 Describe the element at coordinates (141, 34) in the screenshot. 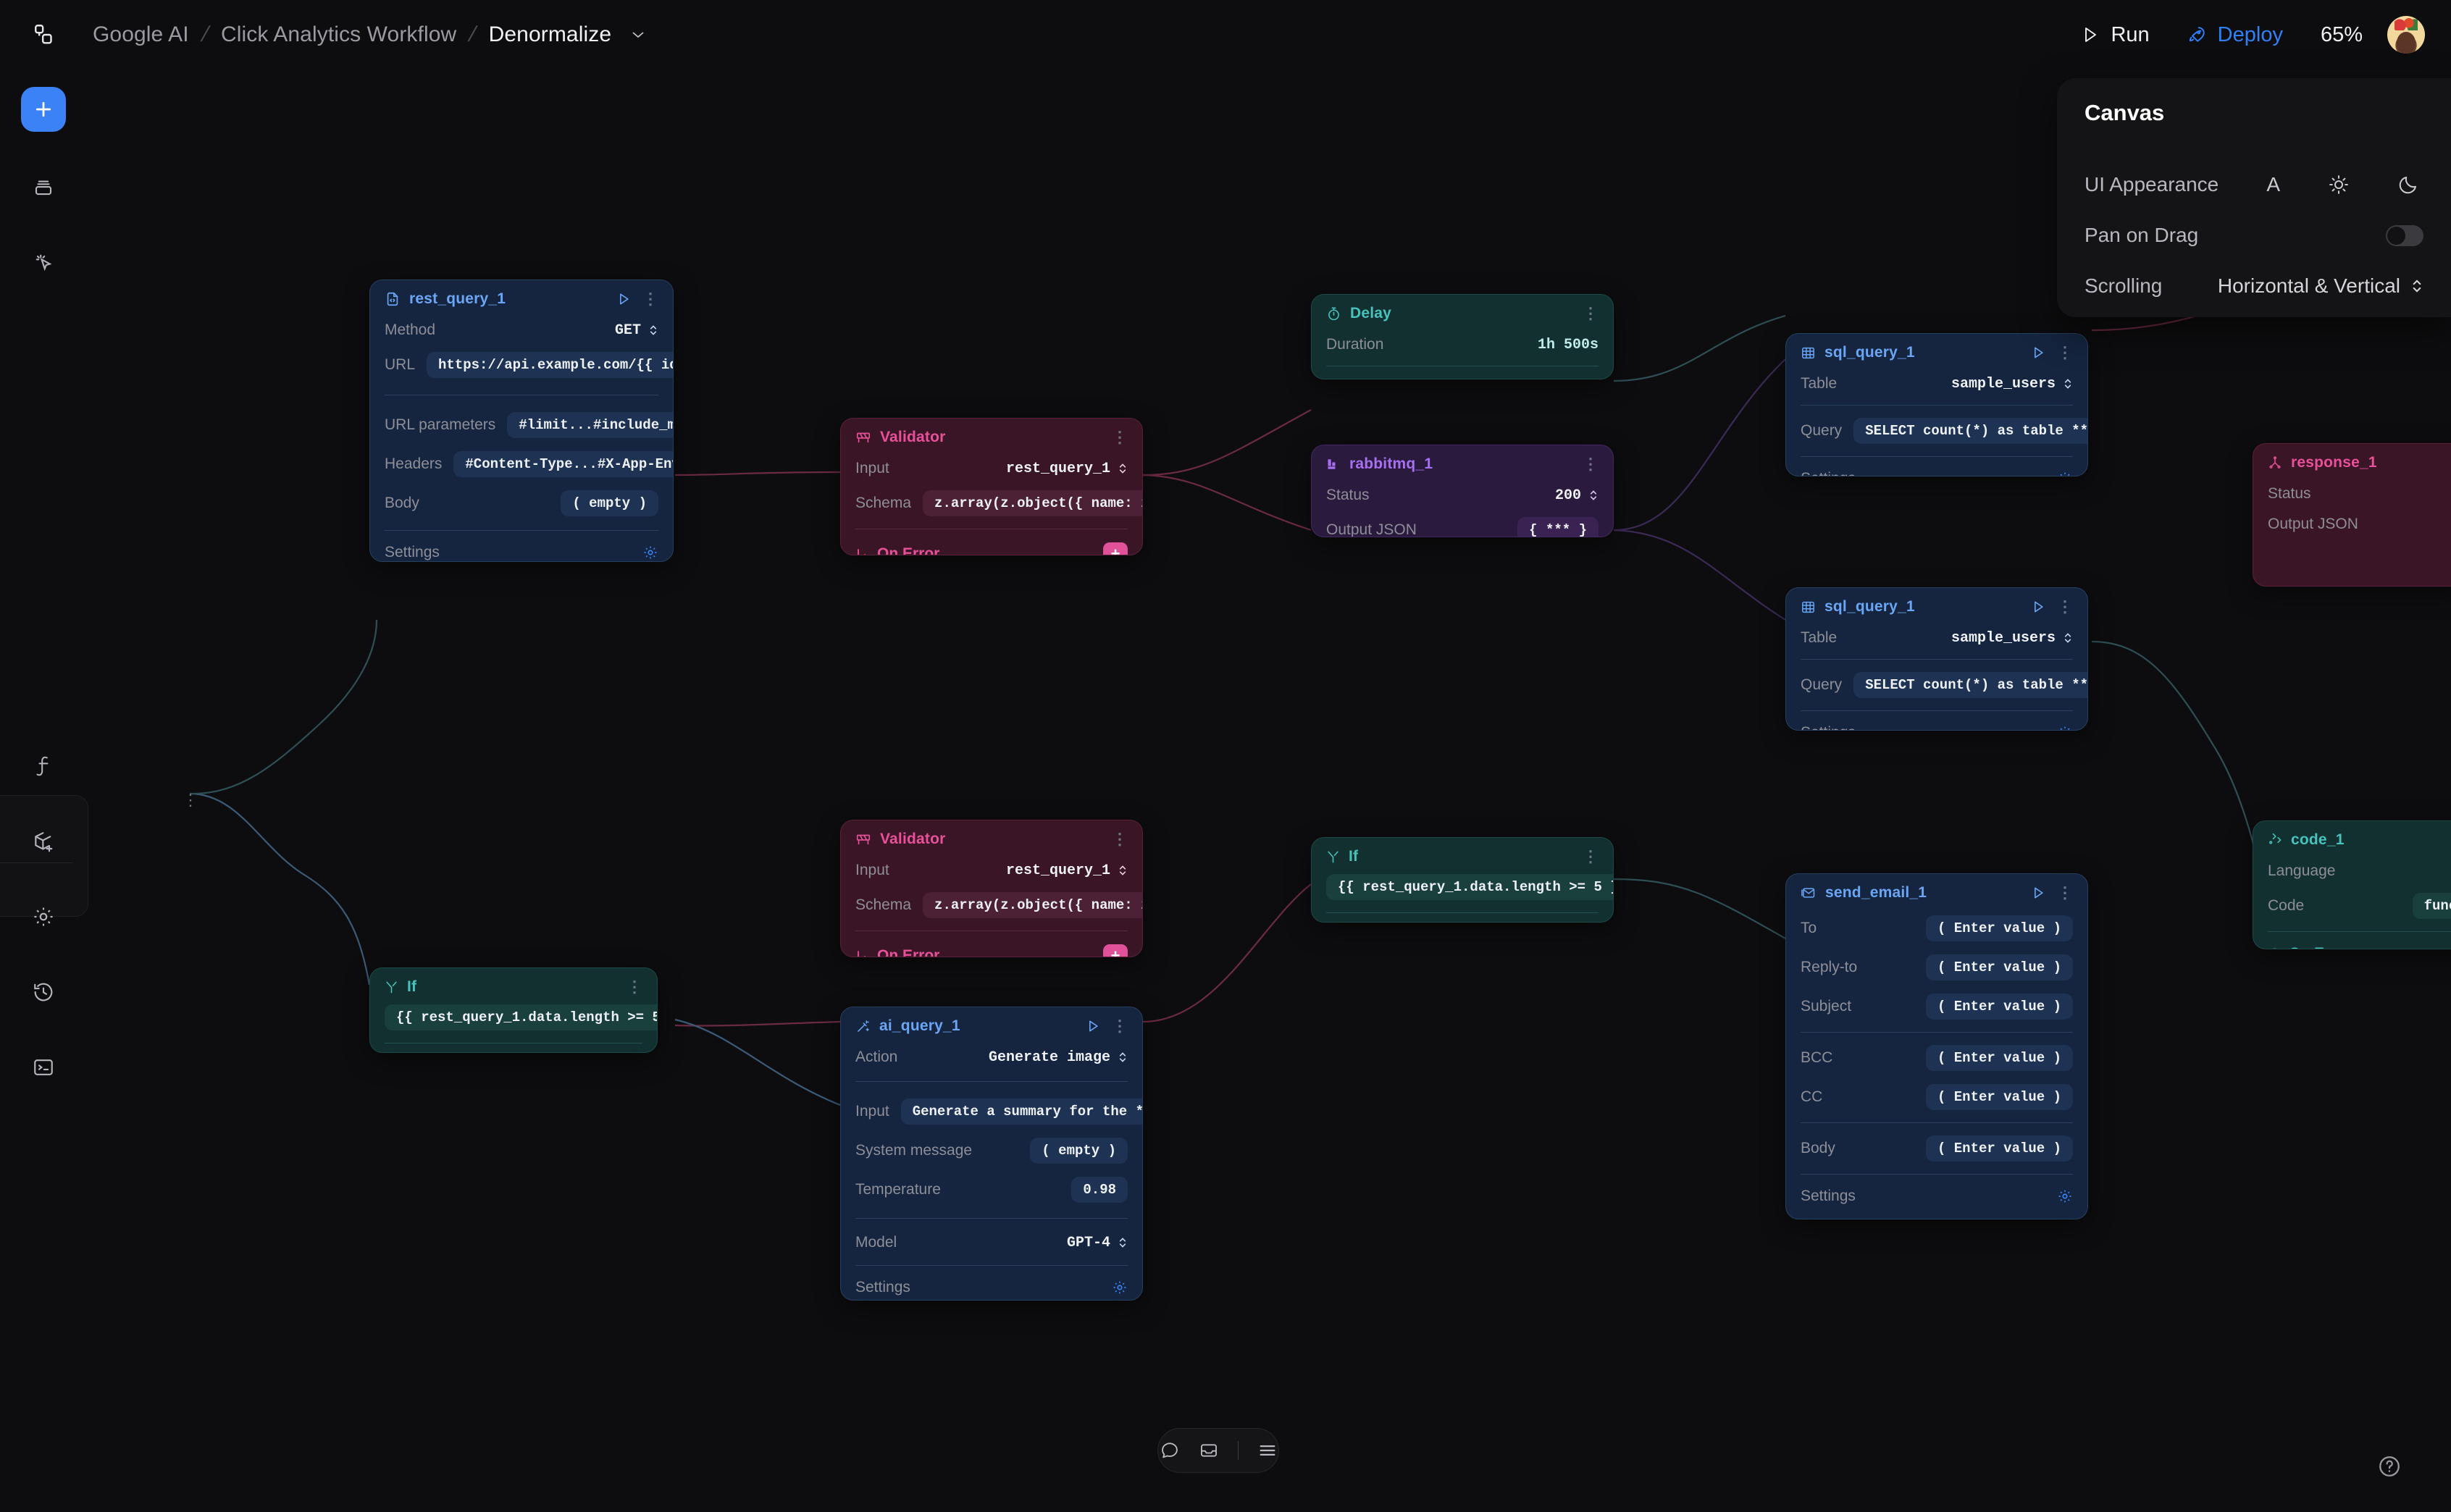

I see `breadcrumb-item-workspace: Google AI` at that location.